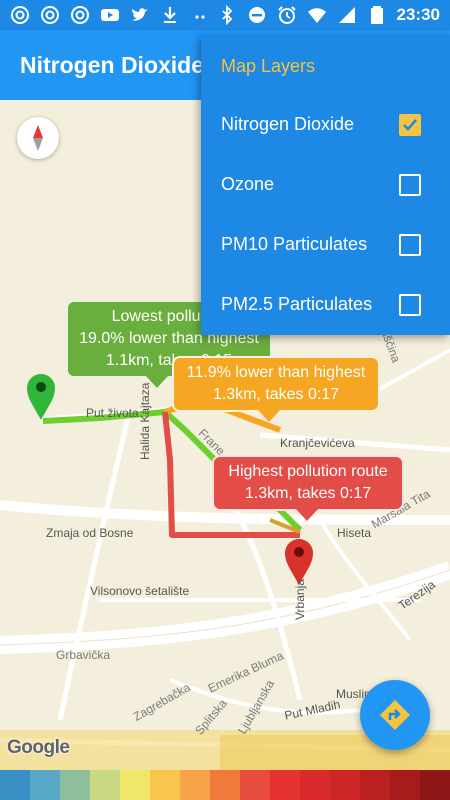  I want to click on google-logo: Google, so click(38, 747).